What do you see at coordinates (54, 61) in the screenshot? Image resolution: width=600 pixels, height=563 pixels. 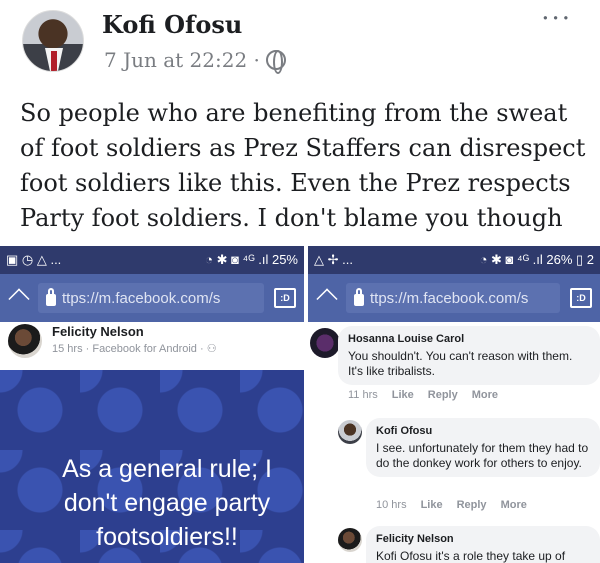 I see `avatar-tie` at bounding box center [54, 61].